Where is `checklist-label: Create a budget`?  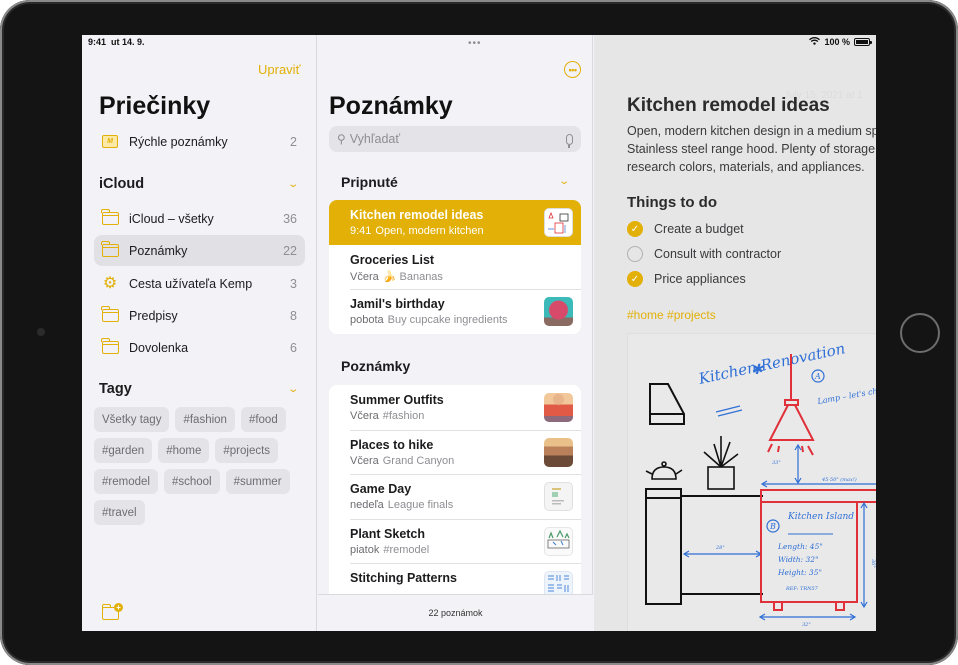
checklist-label: Create a budget is located at coordinates (699, 229).